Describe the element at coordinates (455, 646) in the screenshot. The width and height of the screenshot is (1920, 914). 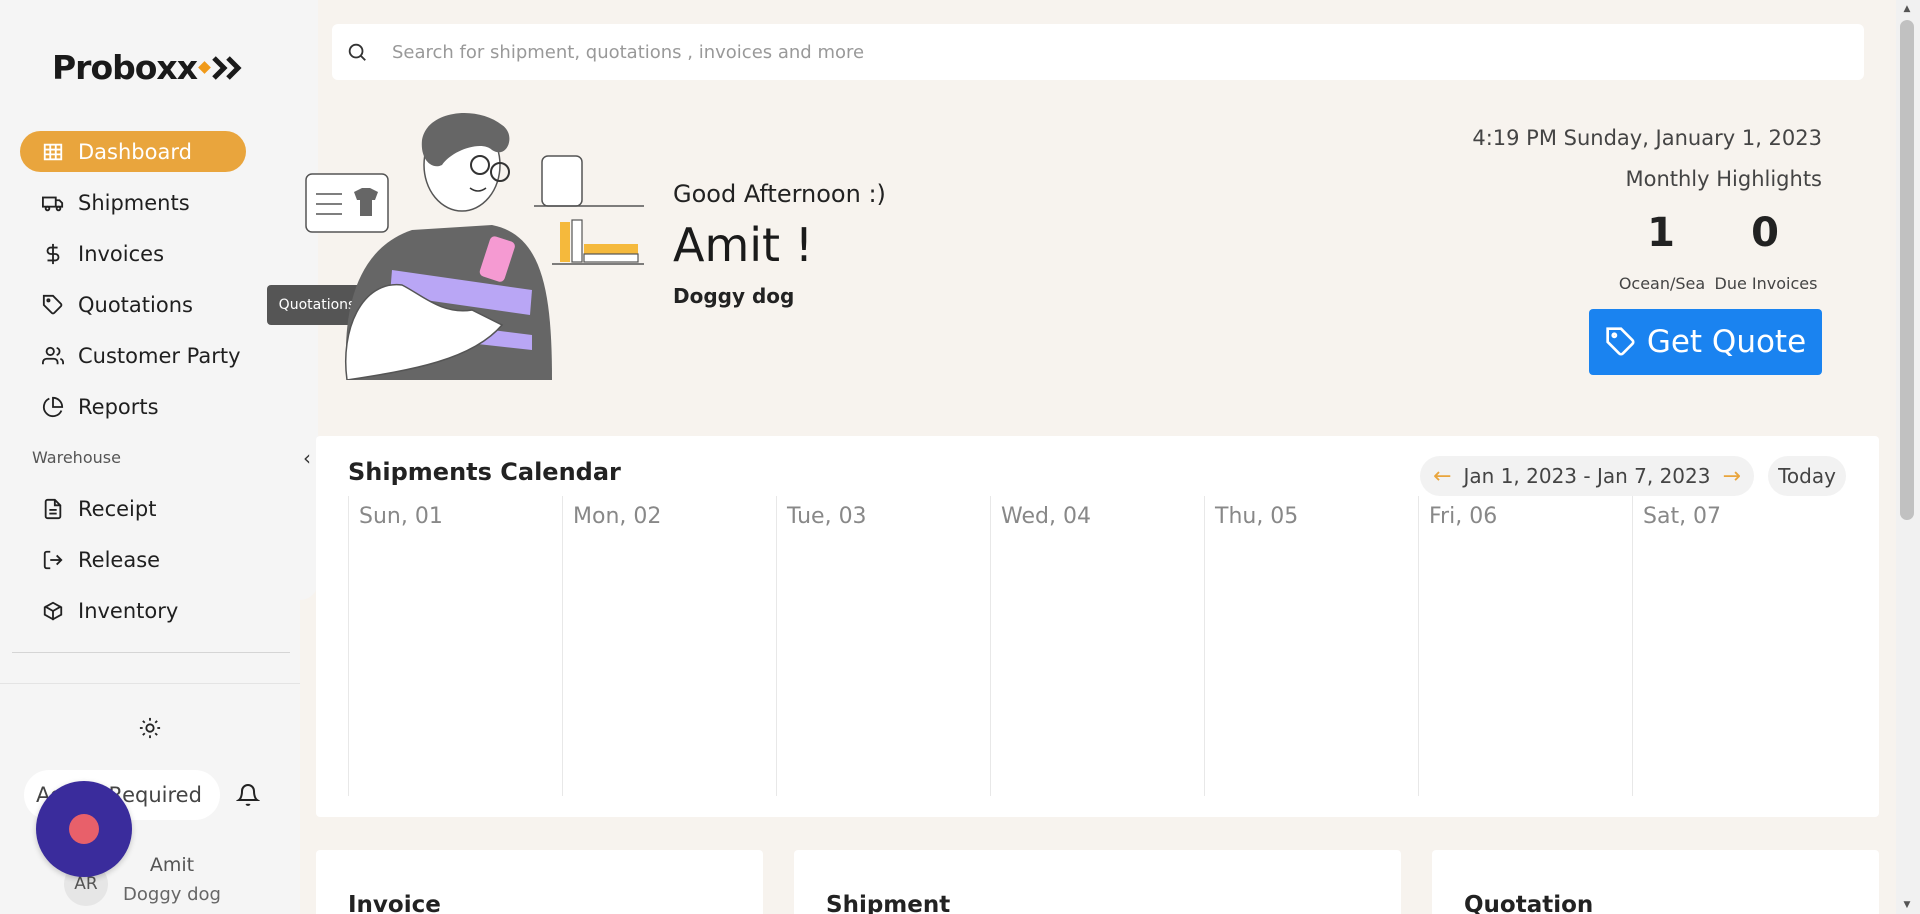
I see `calendar-day-column: Sun, 01` at that location.